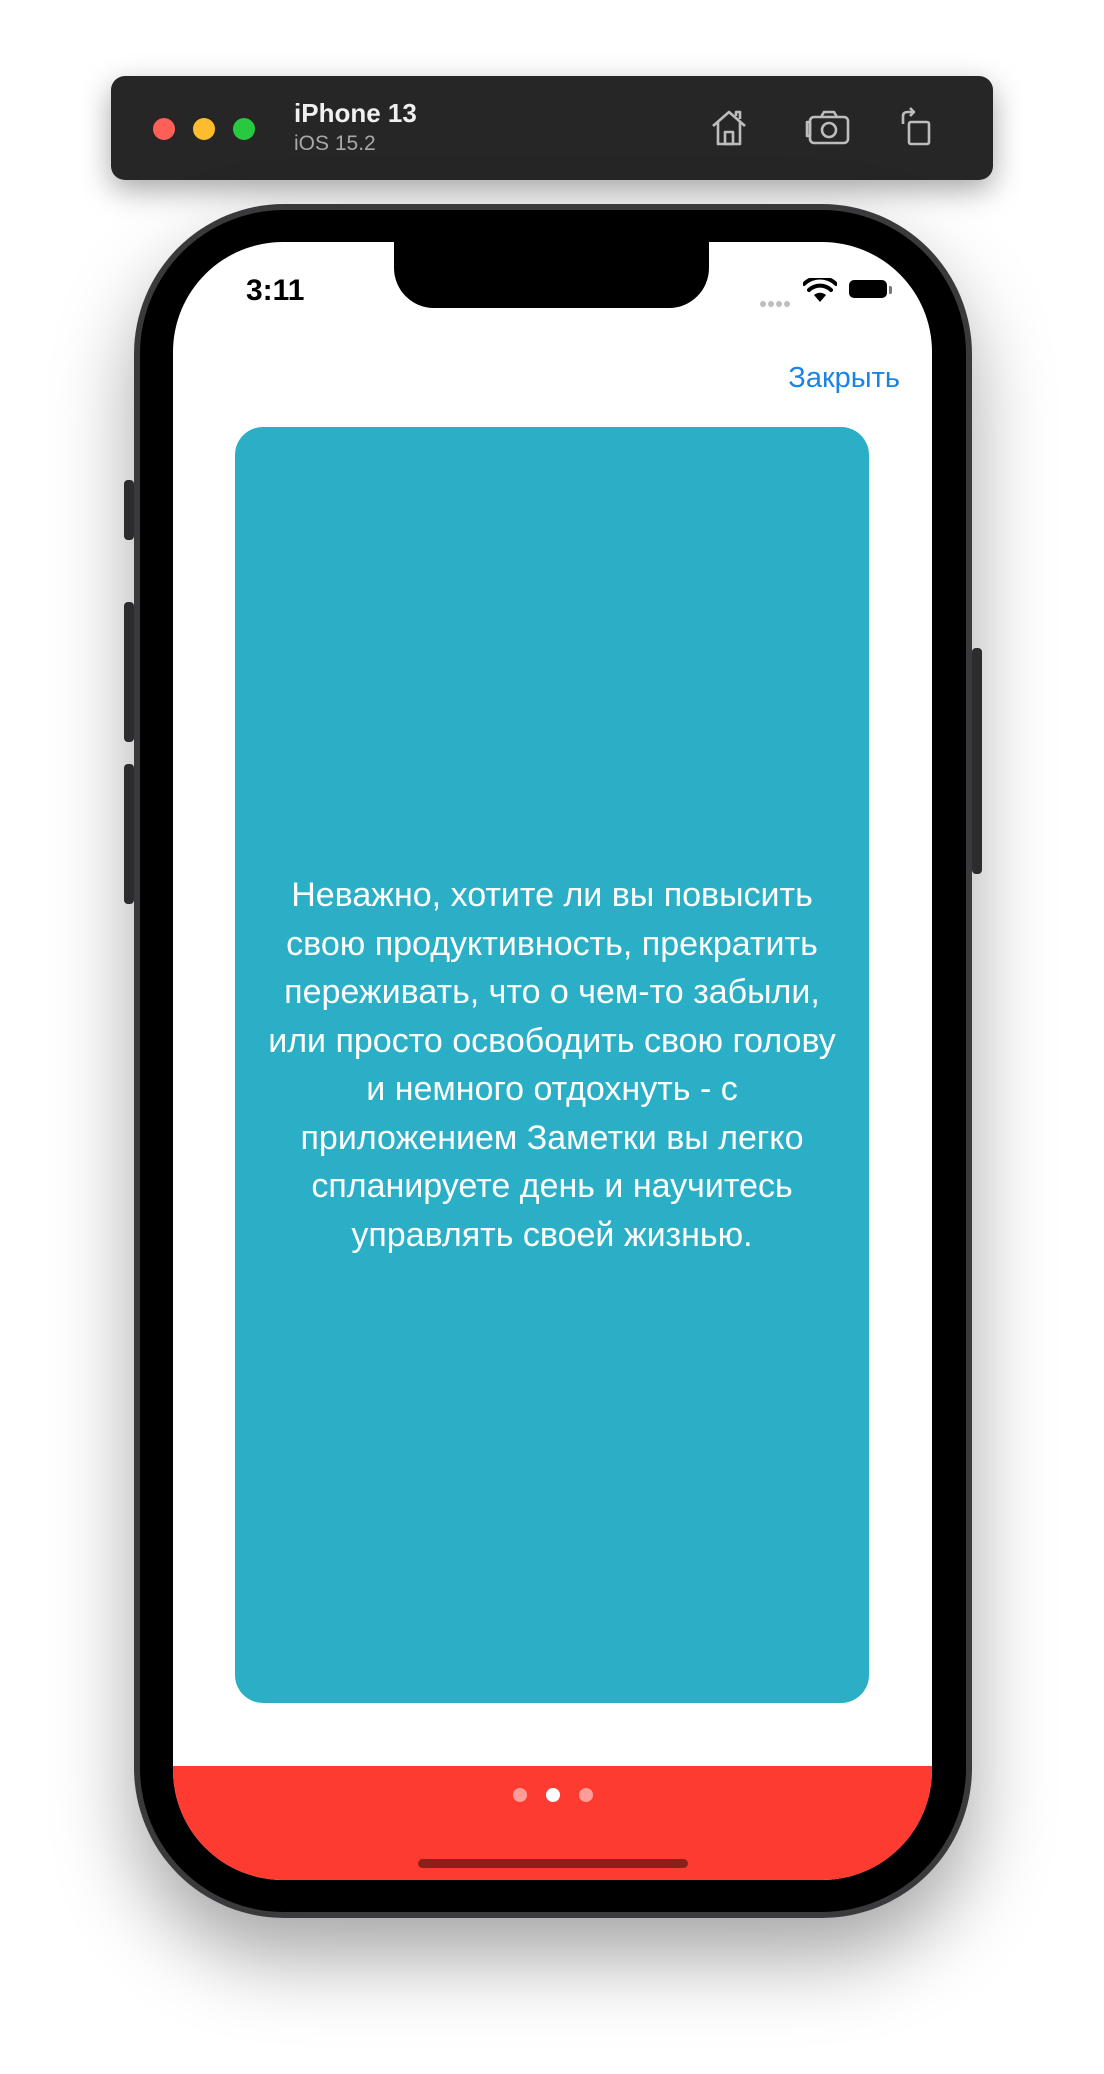 The height and width of the screenshot is (2074, 1104). What do you see at coordinates (890, 290) in the screenshot?
I see `battery-tip` at bounding box center [890, 290].